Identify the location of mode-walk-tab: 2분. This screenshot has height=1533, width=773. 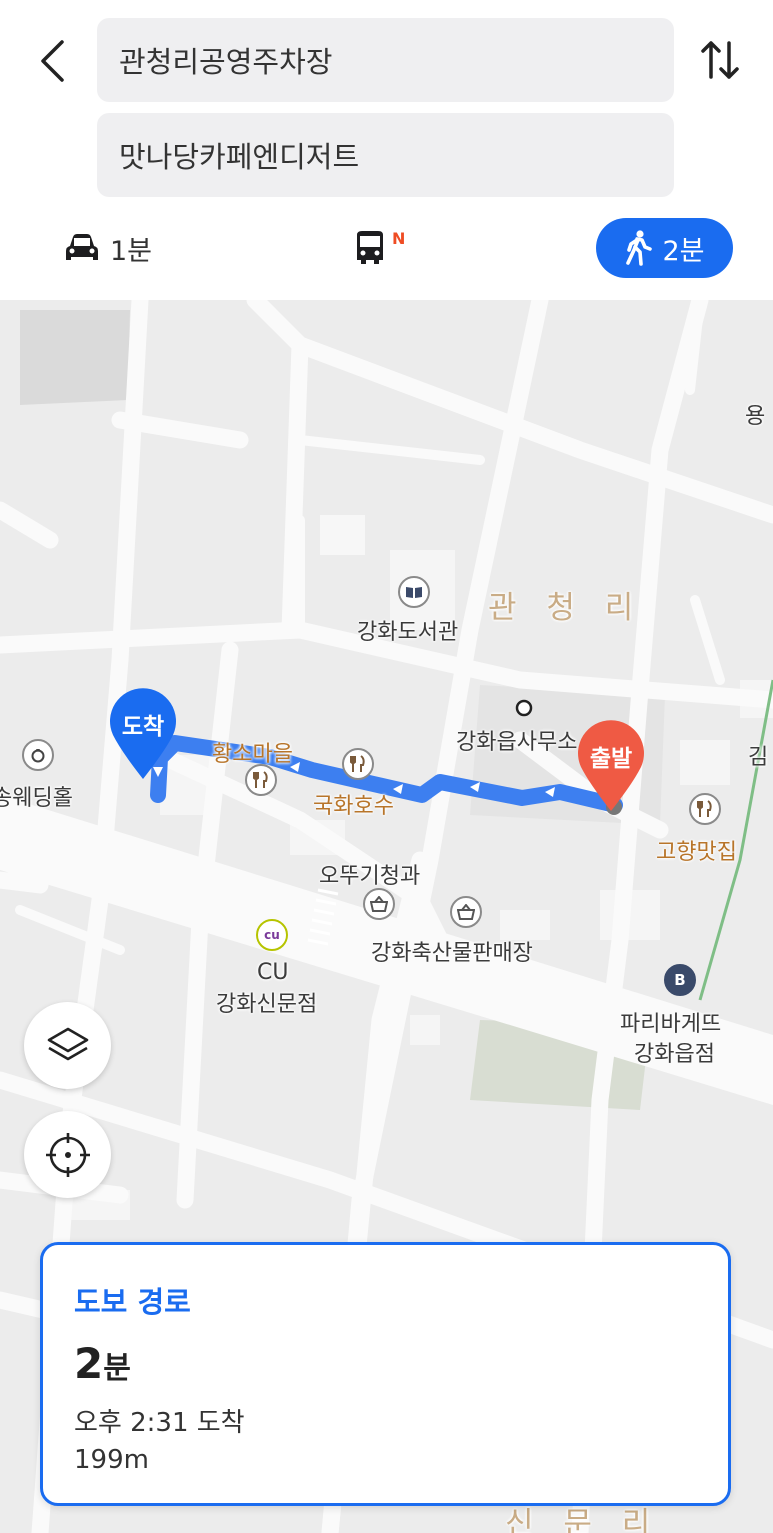
(664, 248).